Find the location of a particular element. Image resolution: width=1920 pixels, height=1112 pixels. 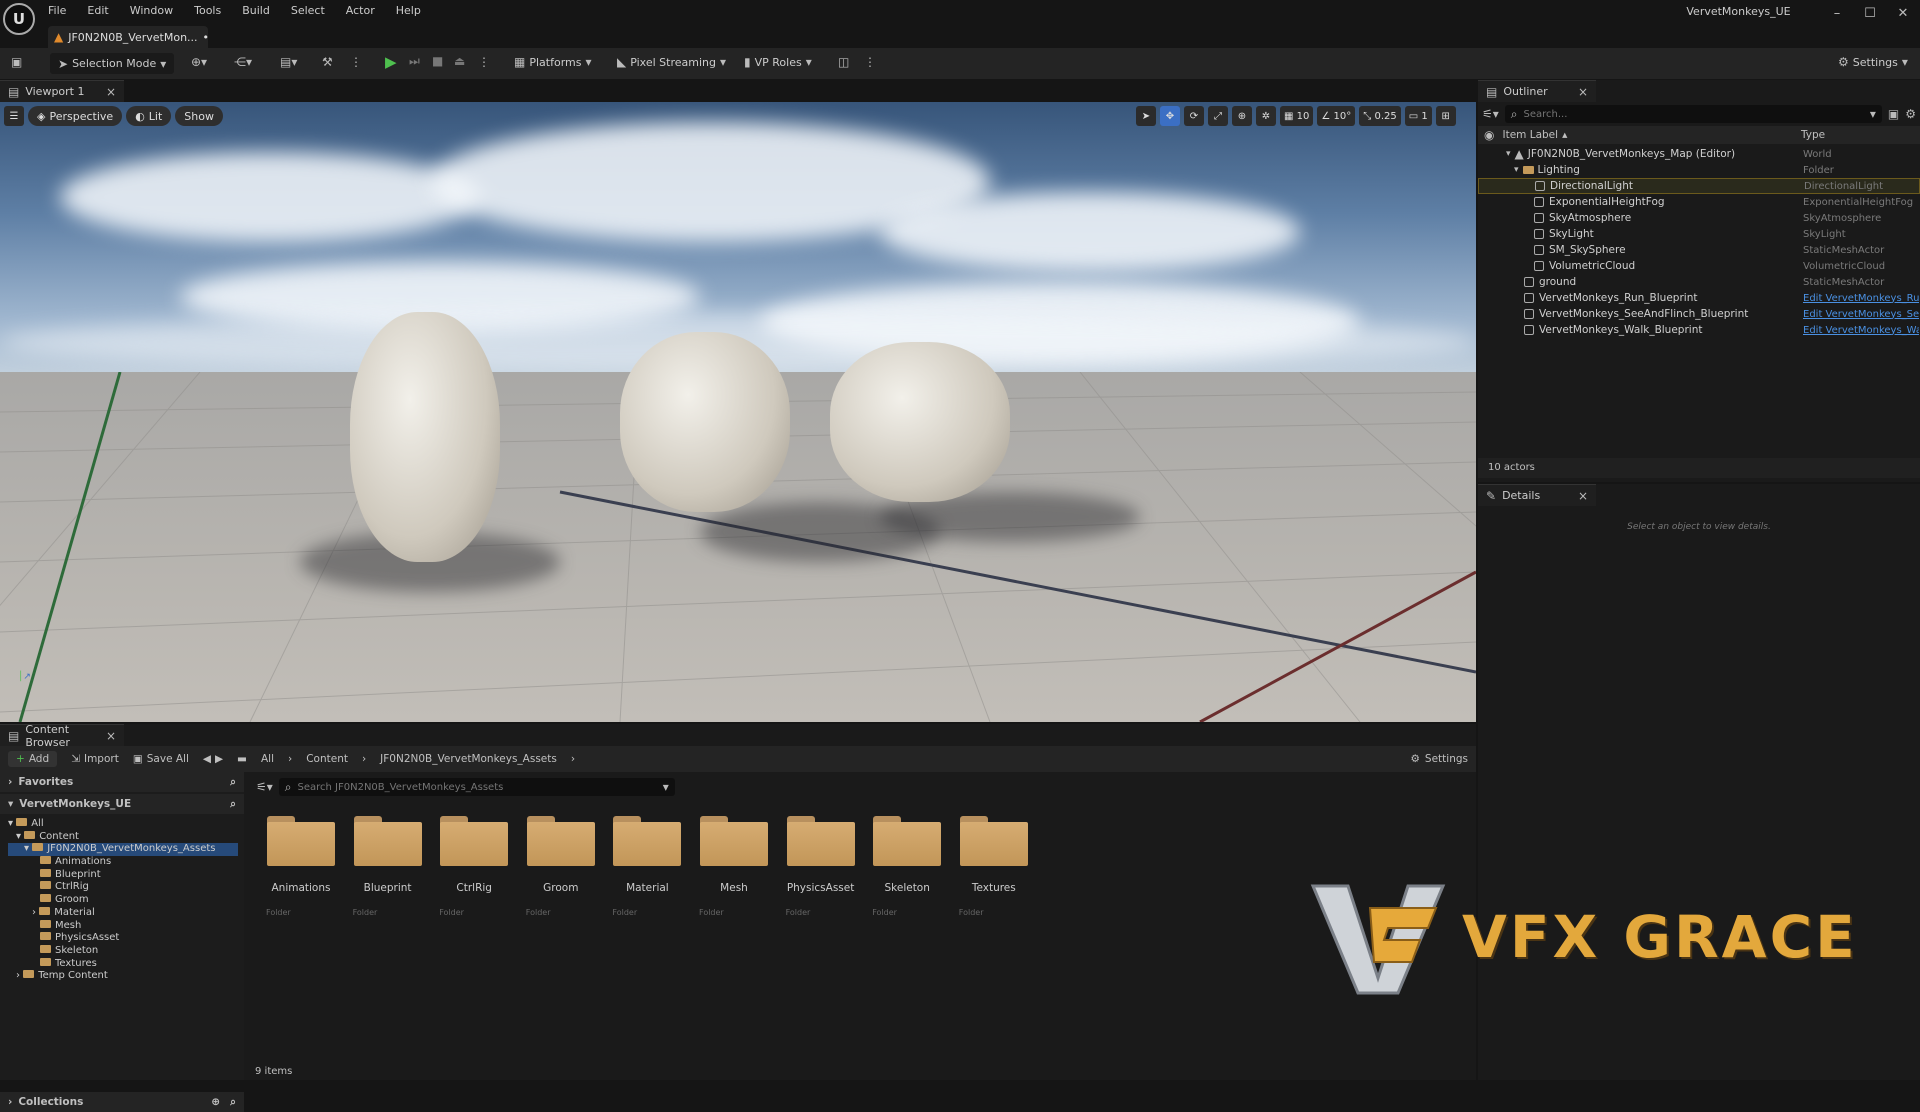

back-icon: ◀ is located at coordinates (207, 759).